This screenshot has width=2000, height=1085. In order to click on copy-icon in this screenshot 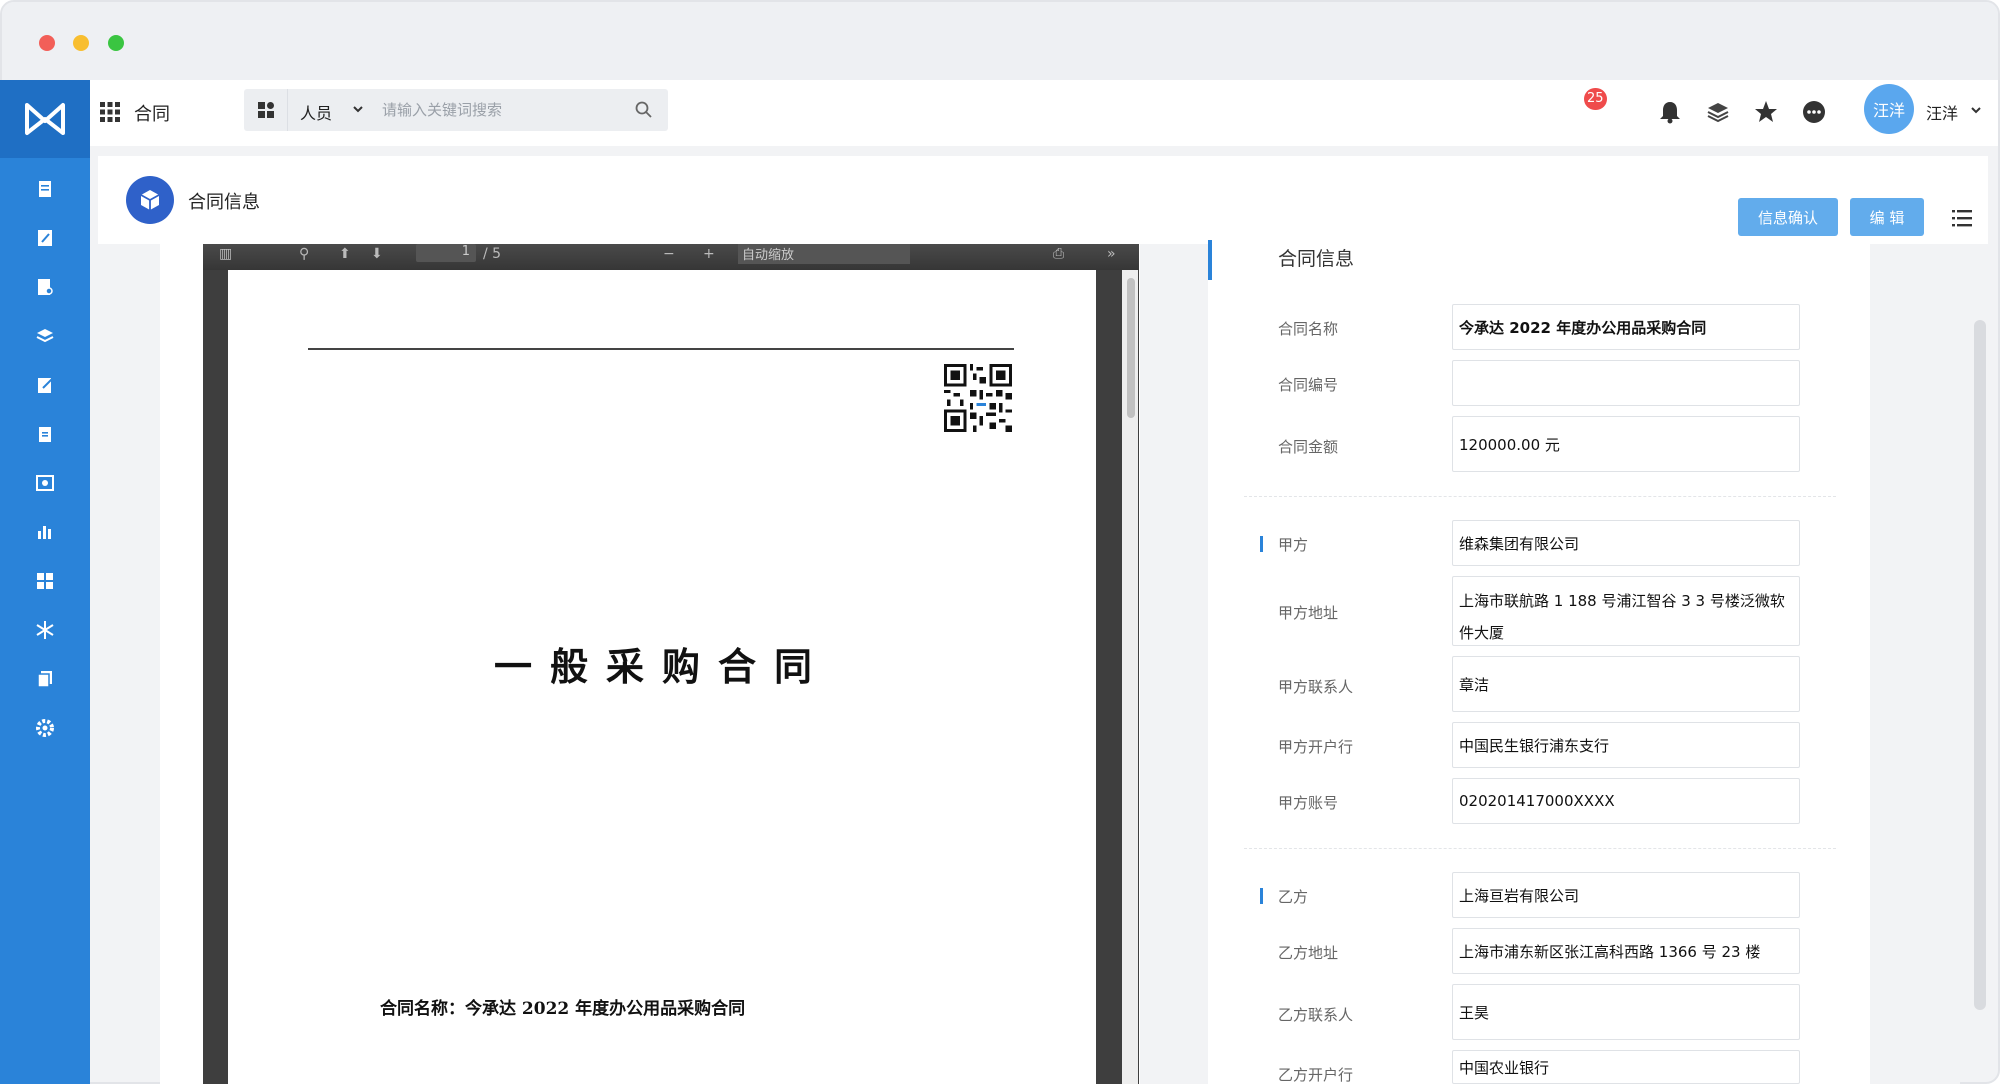, I will do `click(44, 679)`.